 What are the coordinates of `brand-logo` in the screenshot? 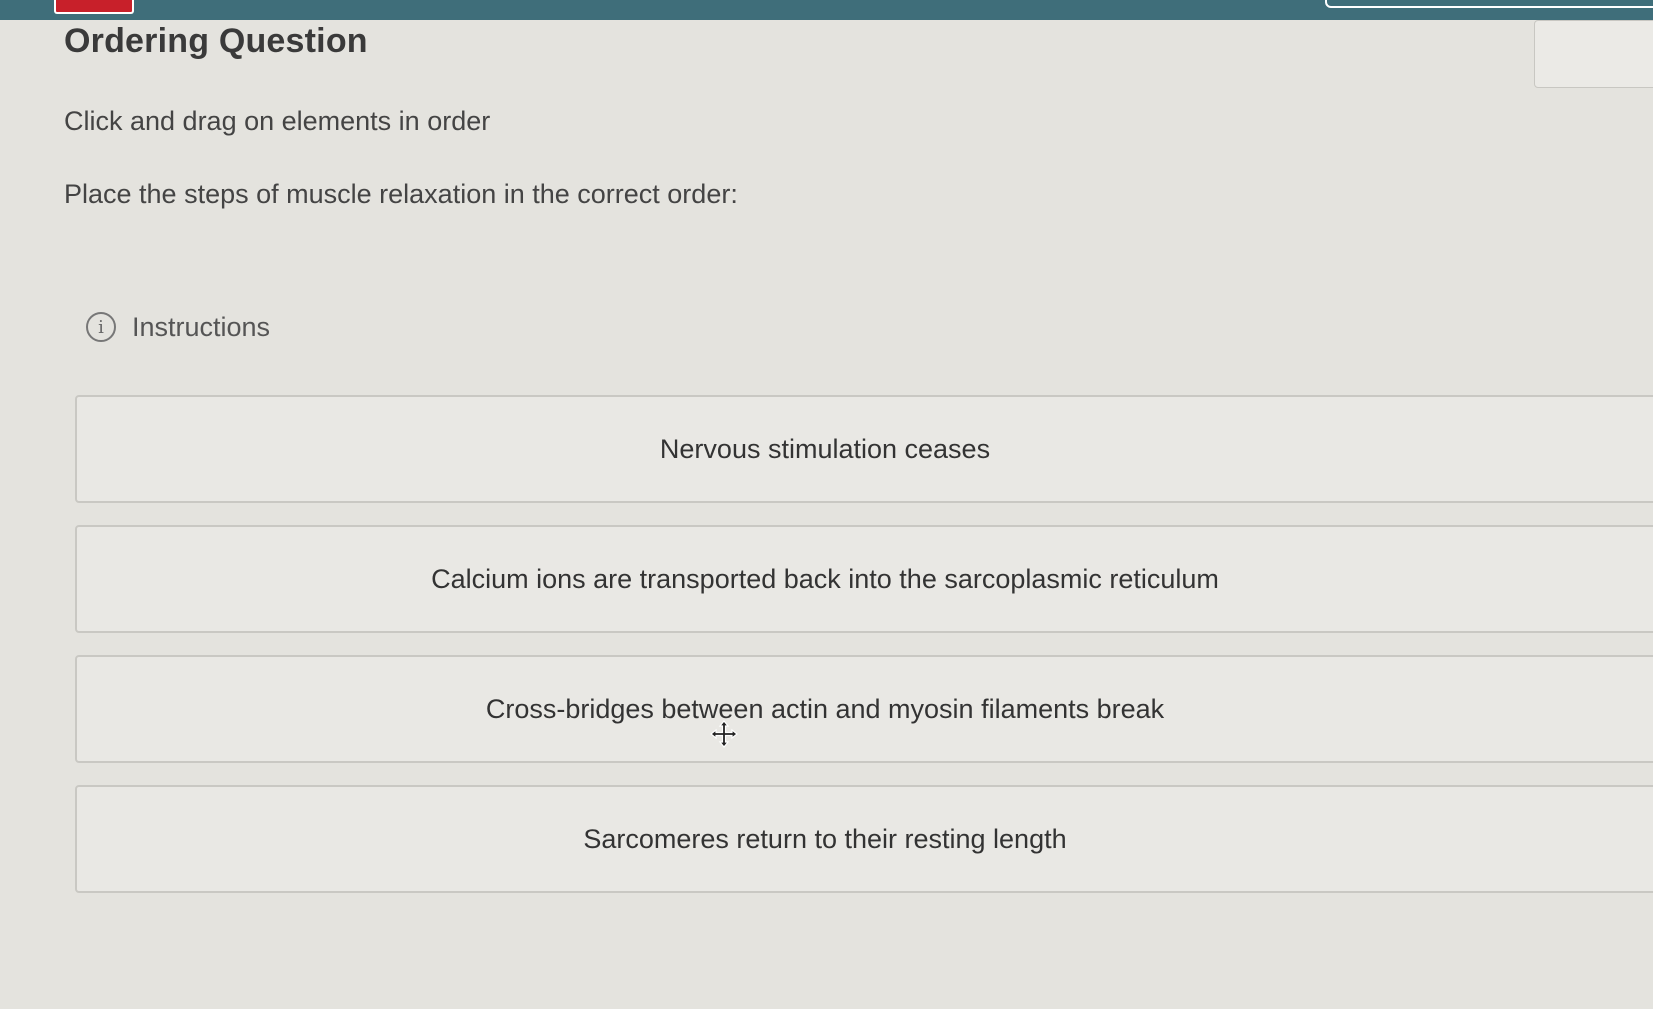 It's located at (94, 7).